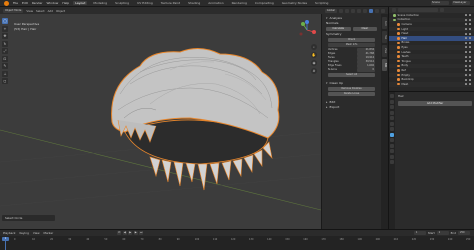  What do you see at coordinates (5, 28) in the screenshot?
I see `cursor-icon: +` at bounding box center [5, 28].